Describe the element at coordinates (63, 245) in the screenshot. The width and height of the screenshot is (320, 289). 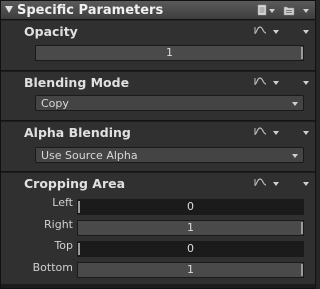
I see `crop-top-label: Top` at that location.